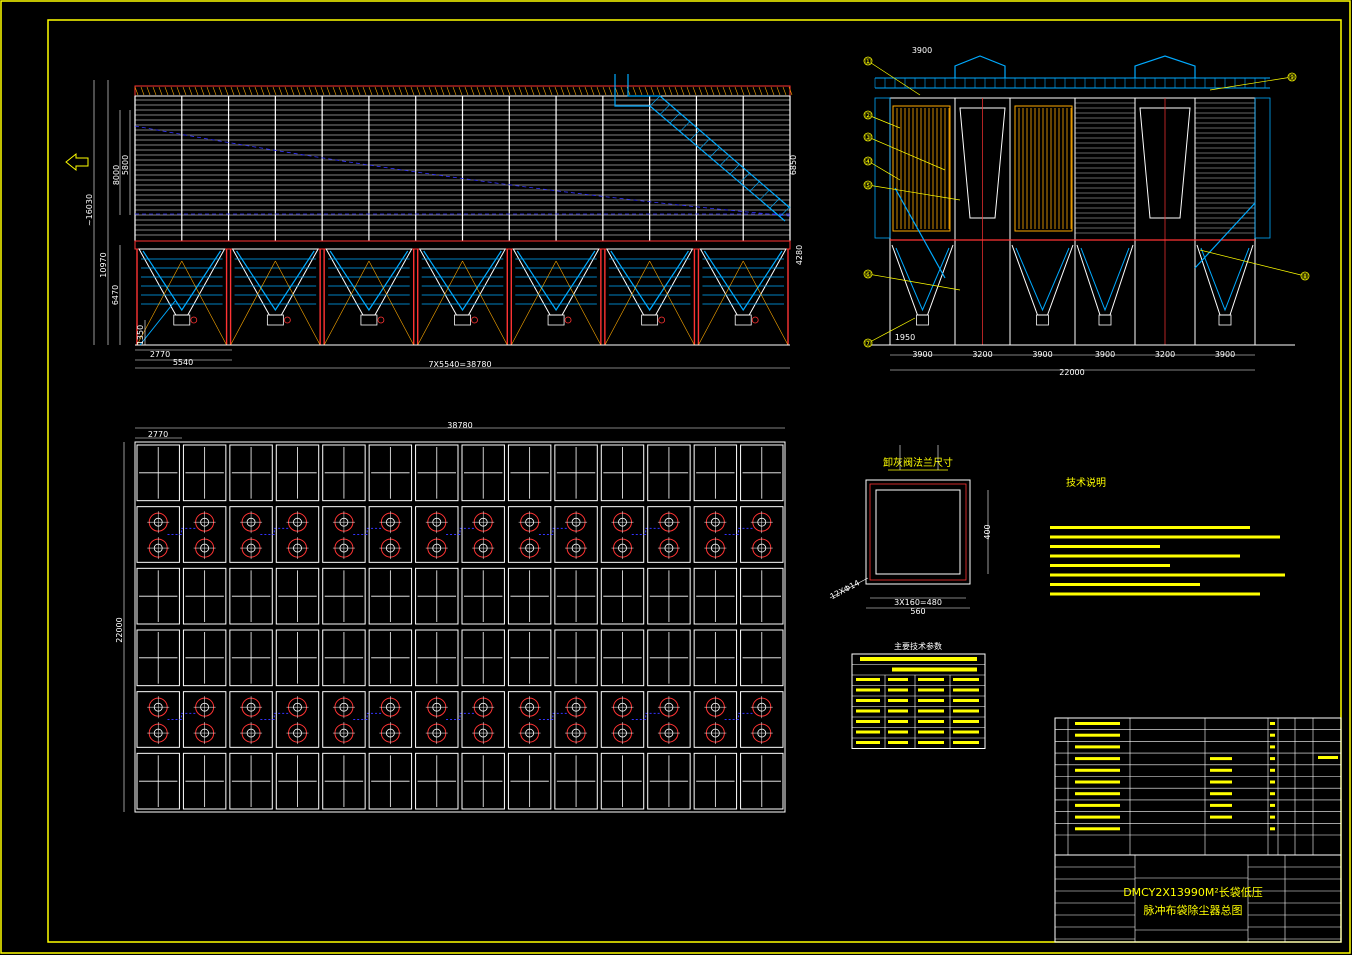 The width and height of the screenshot is (1352, 955). I want to click on sv-stair, so click(1225, 235).